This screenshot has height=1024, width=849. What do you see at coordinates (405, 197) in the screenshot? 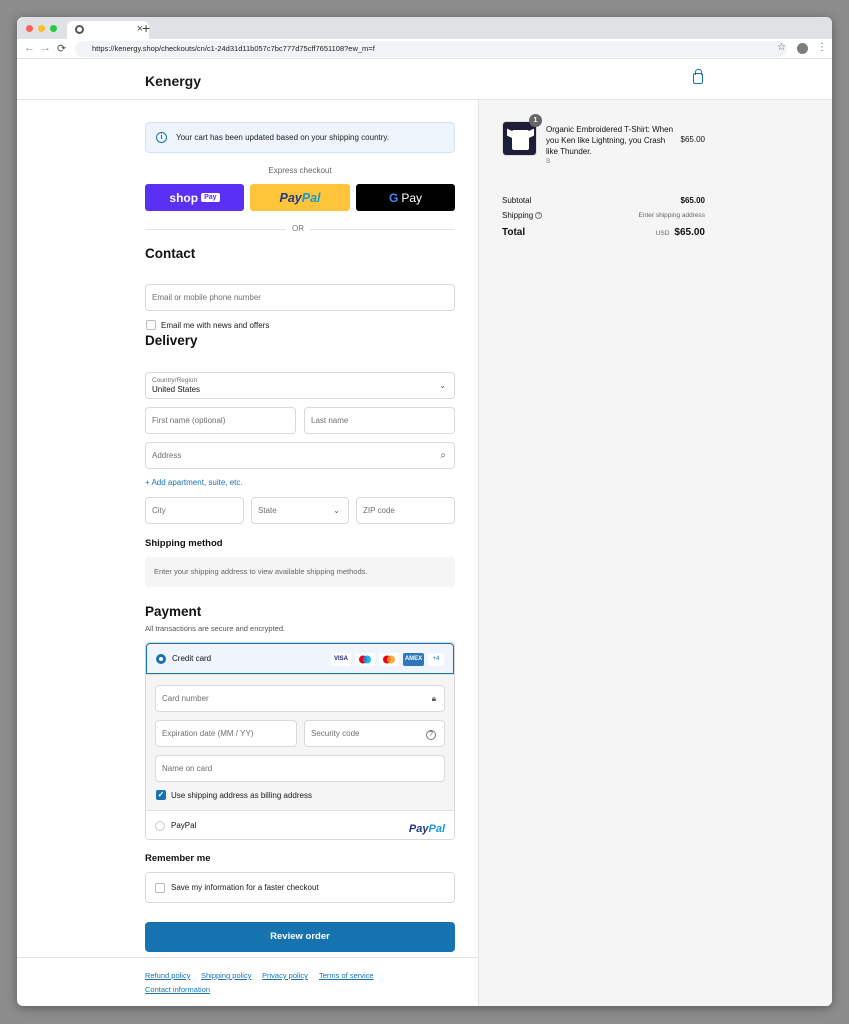
I see `google-pay-button: G Pay` at bounding box center [405, 197].